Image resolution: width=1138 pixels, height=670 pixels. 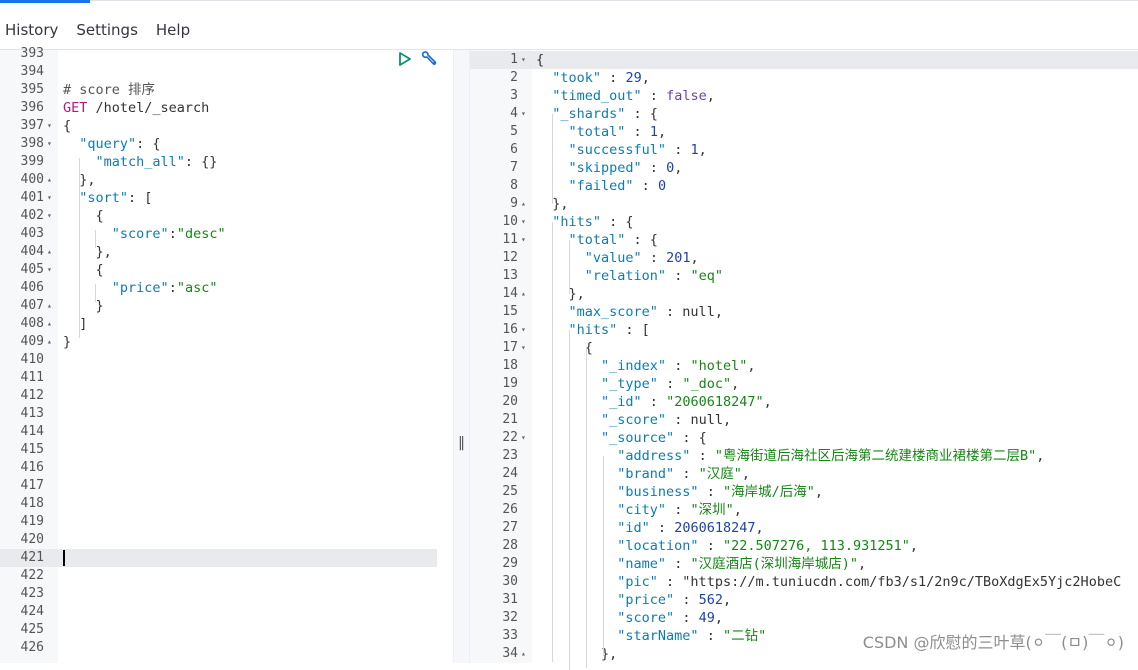 What do you see at coordinates (514, 113) in the screenshot?
I see `line-number: 4` at bounding box center [514, 113].